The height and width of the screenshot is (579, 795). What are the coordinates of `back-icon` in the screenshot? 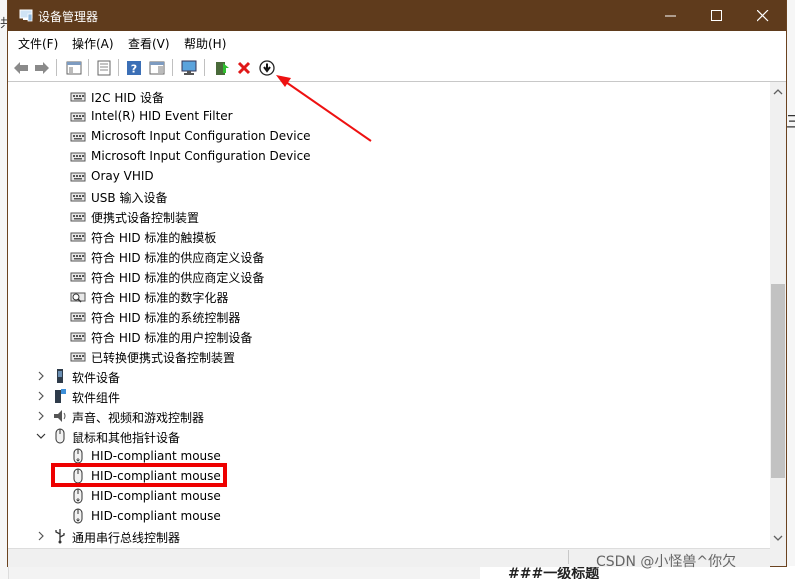 It's located at (21, 68).